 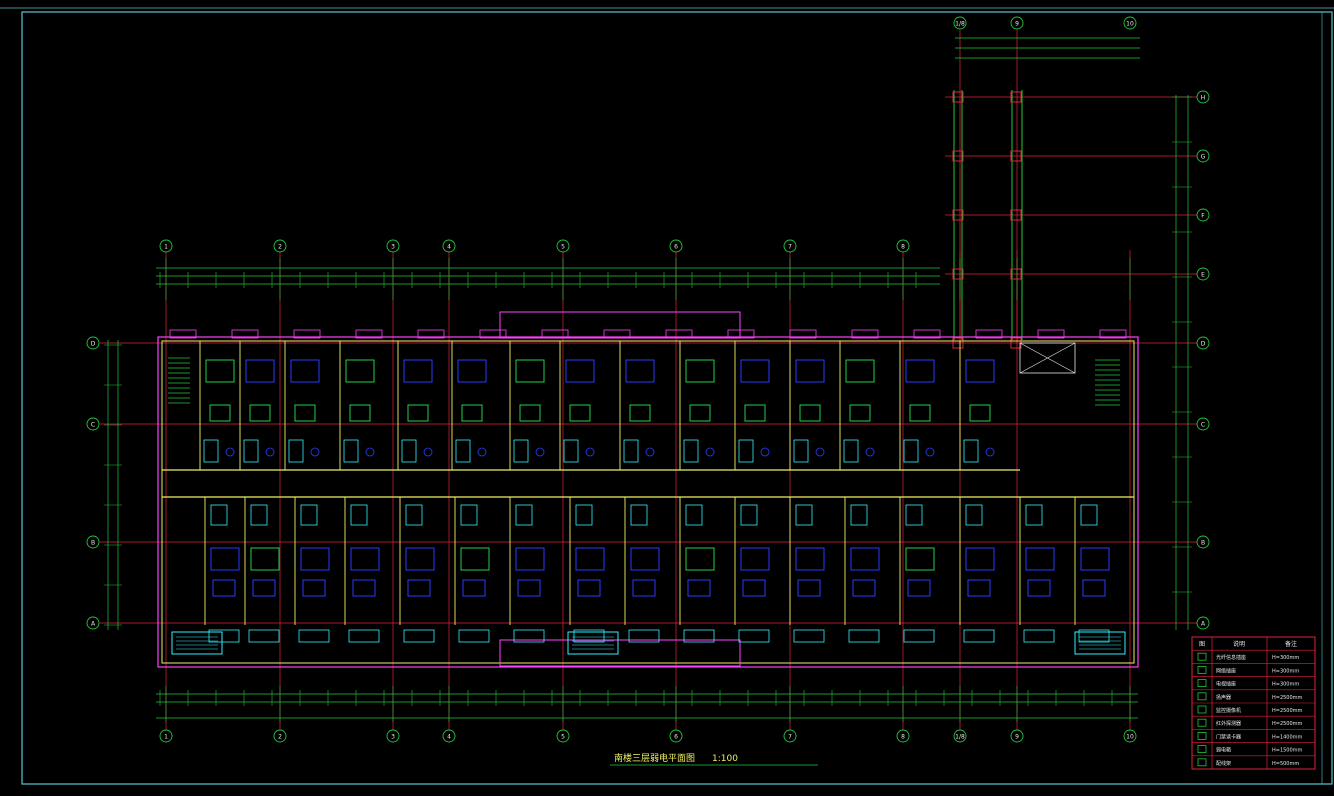 What do you see at coordinates (1202, 749) in the screenshot?
I see `box-icon` at bounding box center [1202, 749].